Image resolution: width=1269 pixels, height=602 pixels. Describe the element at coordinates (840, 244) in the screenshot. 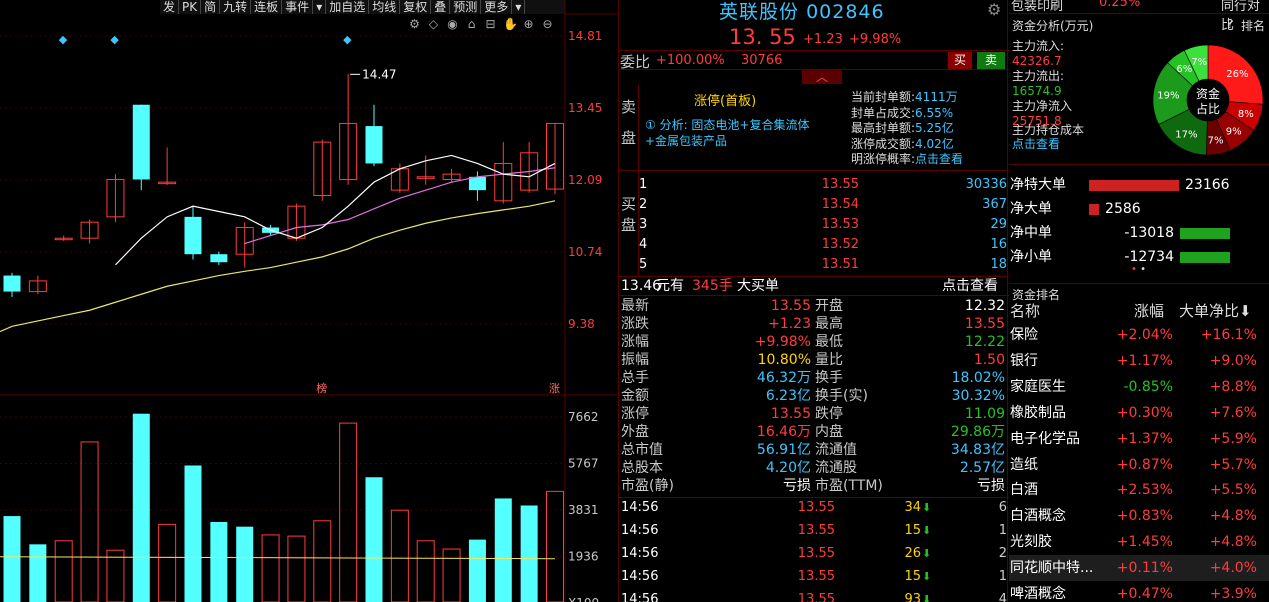

I see `bid-price: 13.52` at that location.